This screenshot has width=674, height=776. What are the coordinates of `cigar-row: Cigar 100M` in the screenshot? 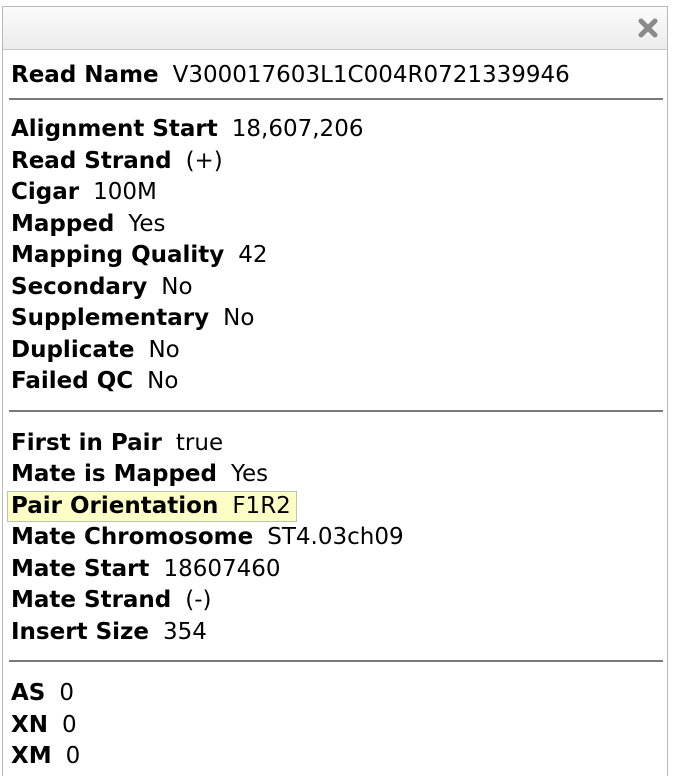 It's located at (339, 193).